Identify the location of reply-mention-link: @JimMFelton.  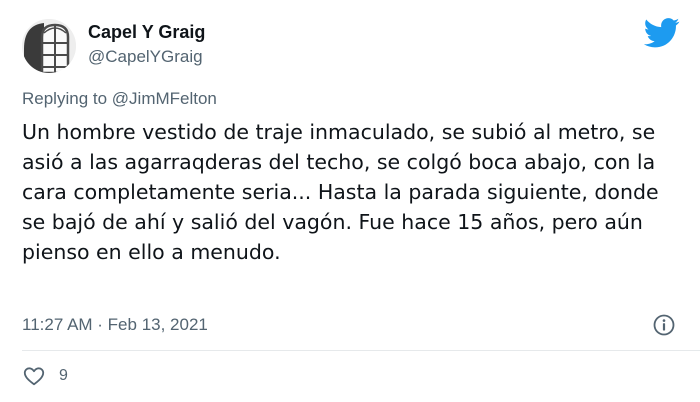
(164, 98).